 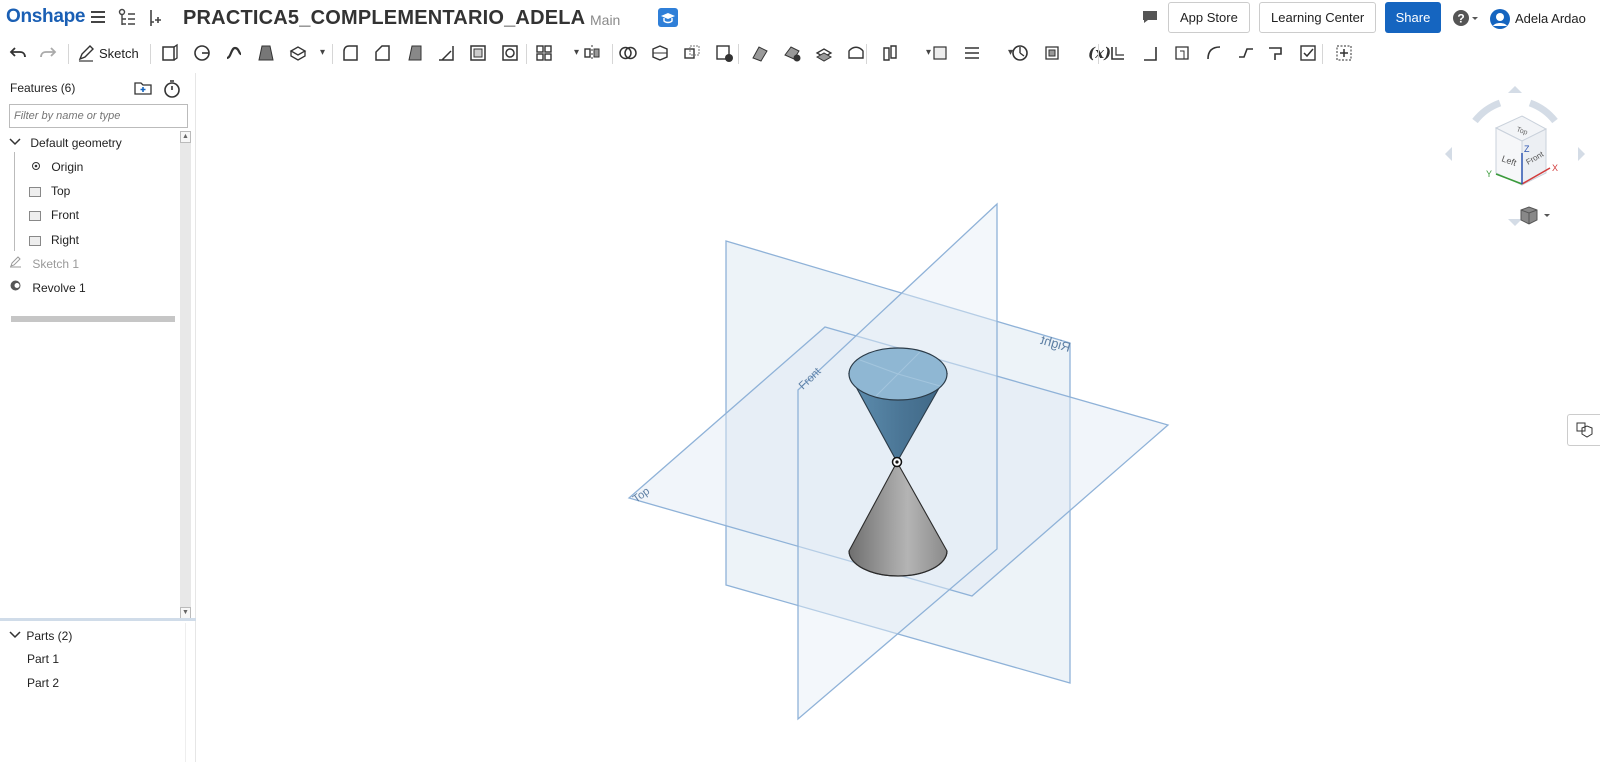 What do you see at coordinates (628, 53) in the screenshot?
I see `boolean-icon` at bounding box center [628, 53].